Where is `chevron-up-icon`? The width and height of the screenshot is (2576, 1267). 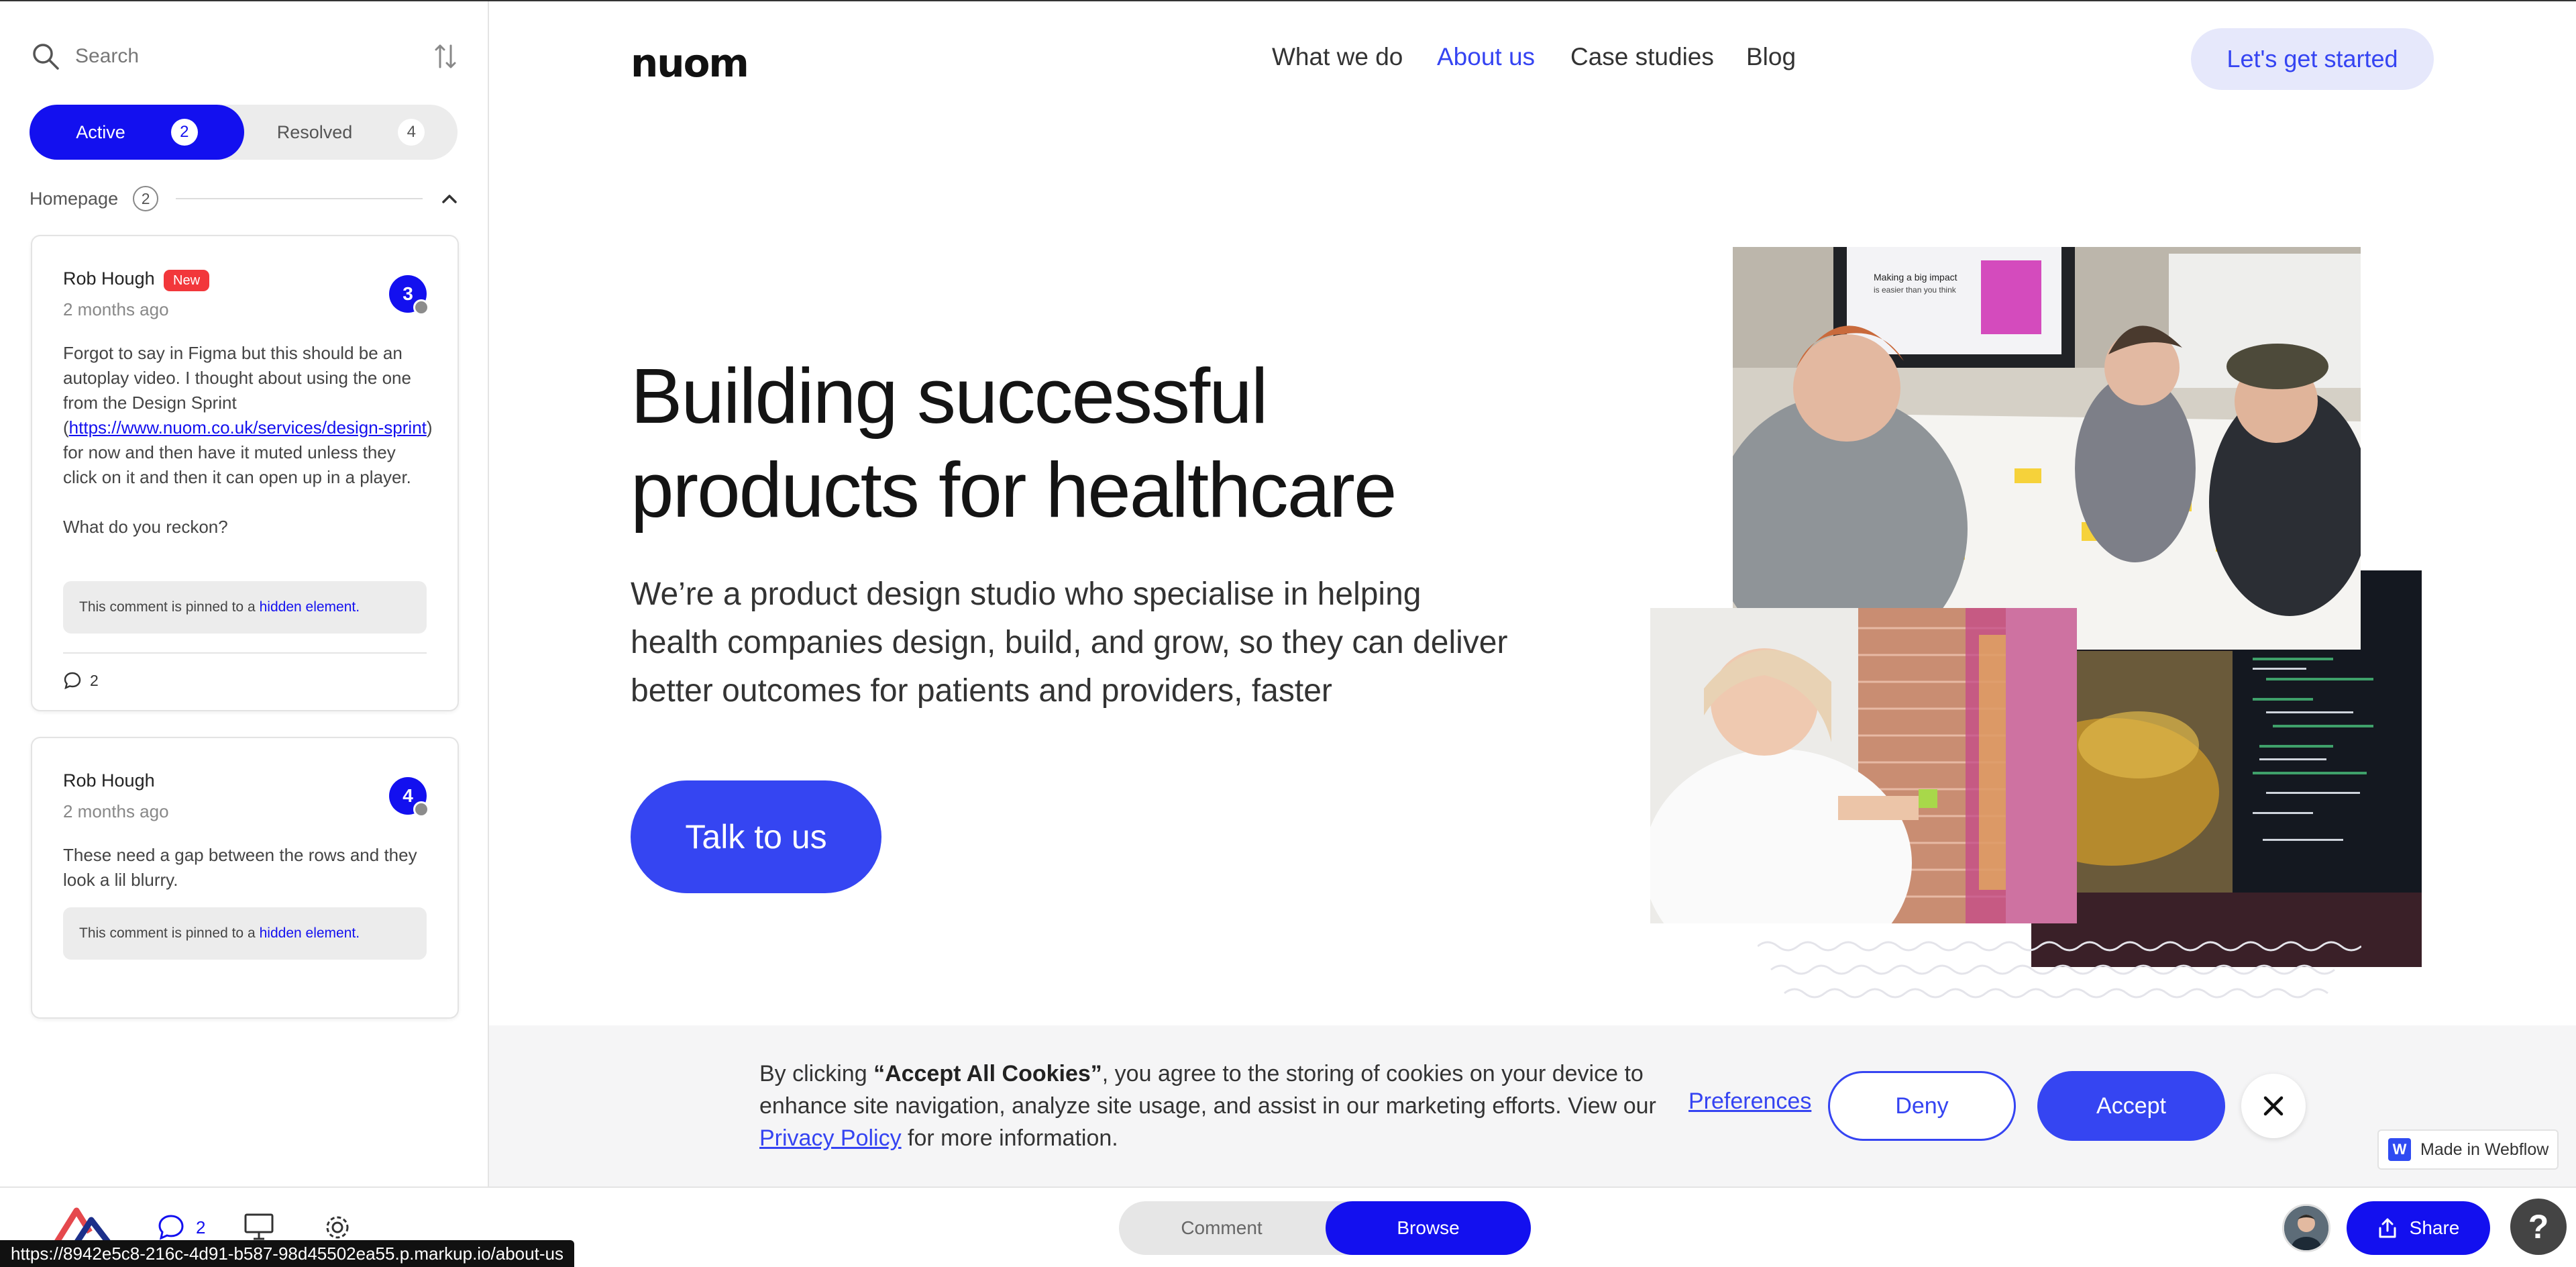
chevron-up-icon is located at coordinates (449, 198).